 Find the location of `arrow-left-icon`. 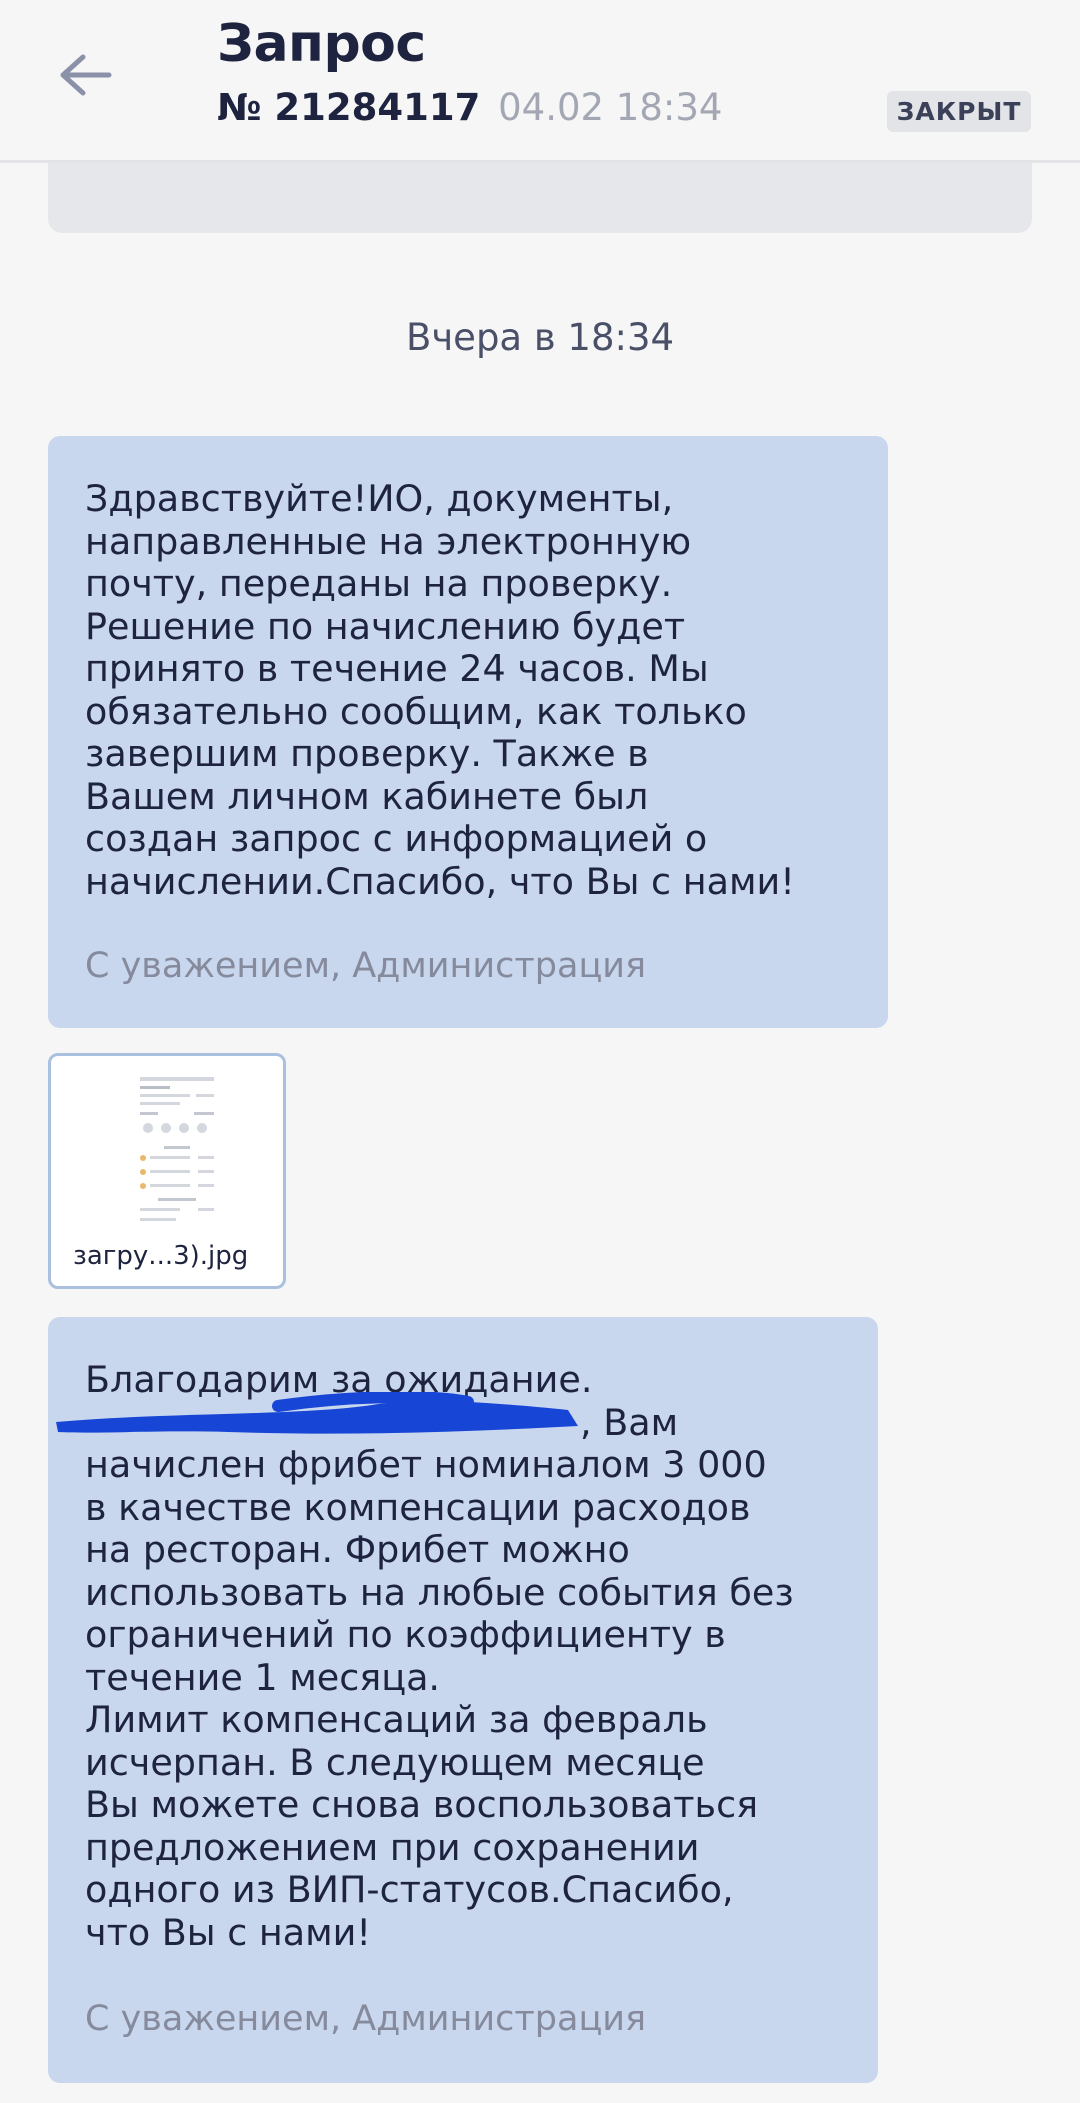

arrow-left-icon is located at coordinates (86, 75).